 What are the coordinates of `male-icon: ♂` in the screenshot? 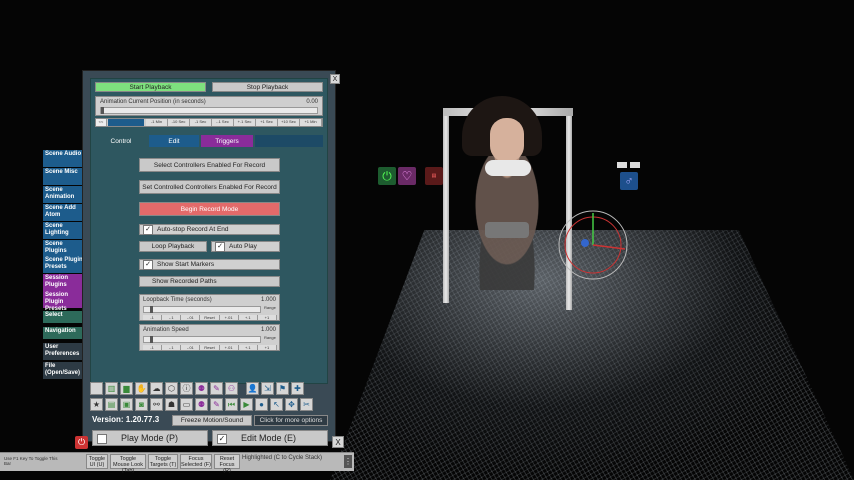 It's located at (629, 181).